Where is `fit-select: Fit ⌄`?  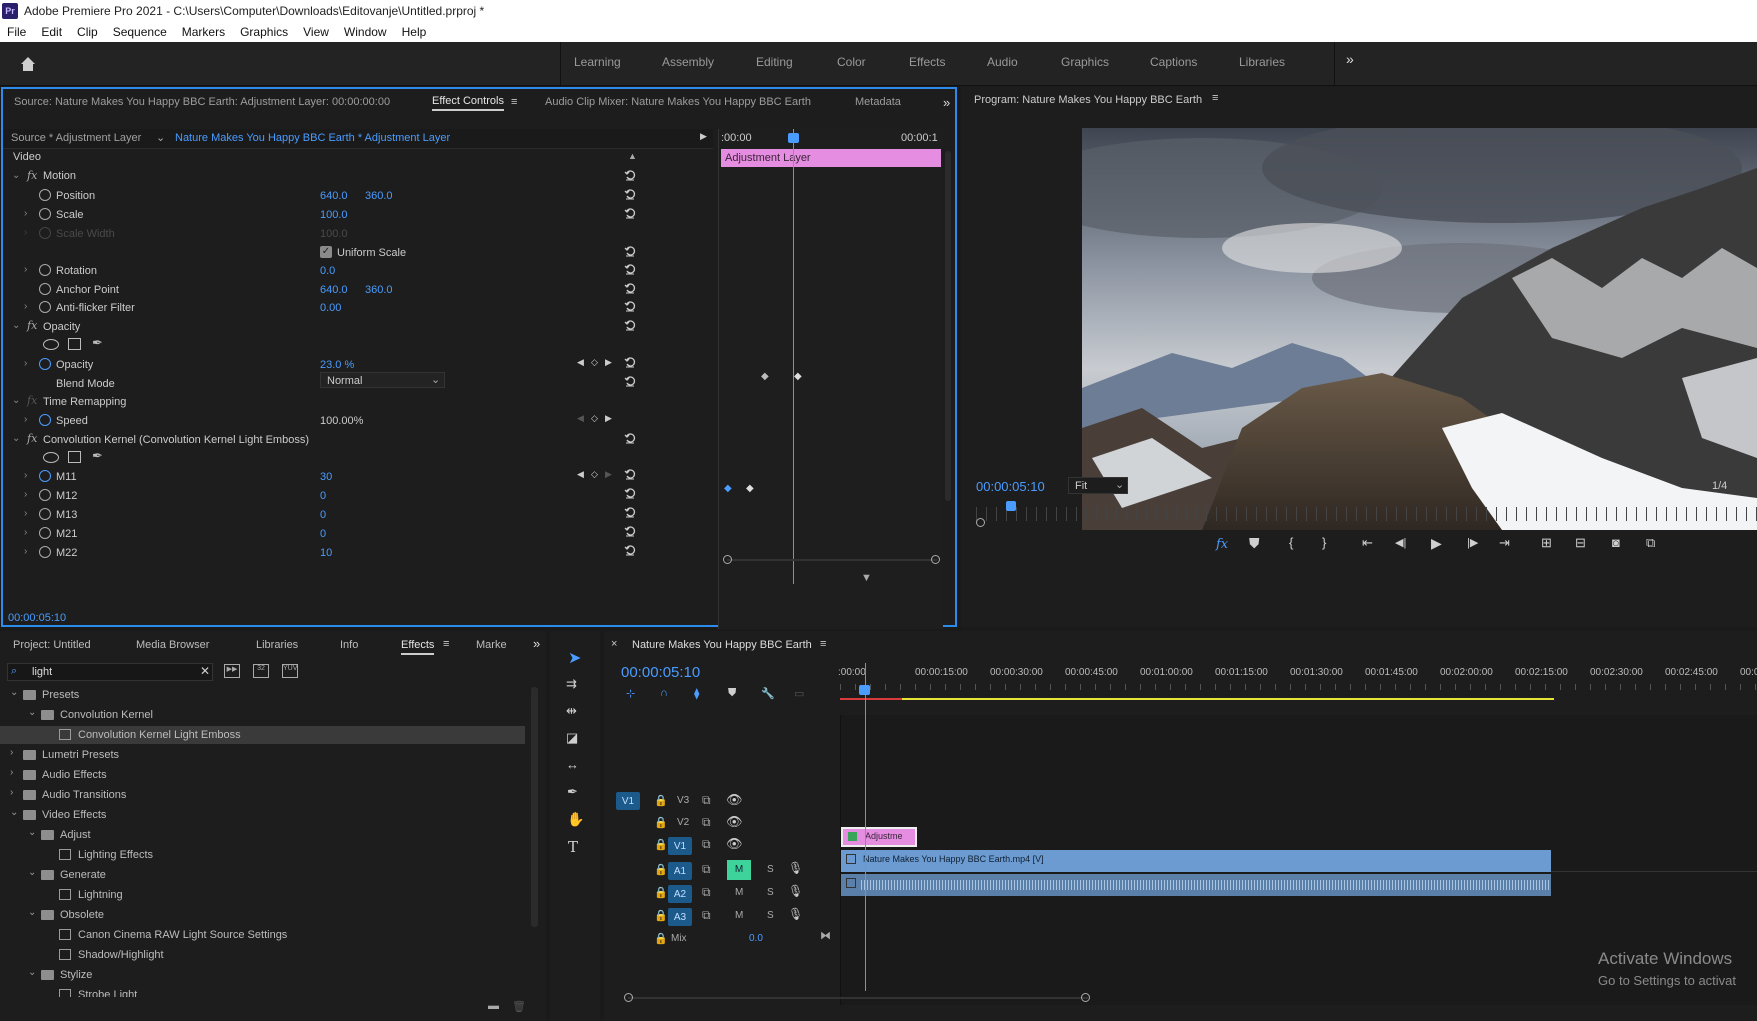
fit-select: Fit ⌄ is located at coordinates (1098, 485).